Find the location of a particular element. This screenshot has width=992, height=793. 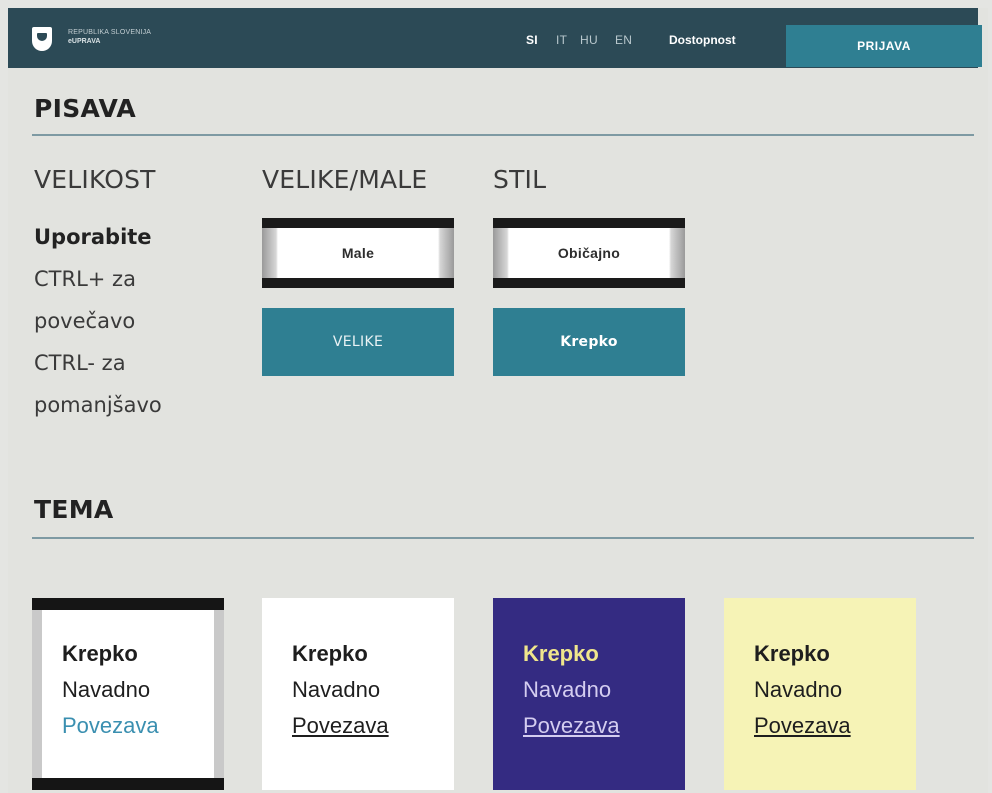

uppercase-option-button: VELIKE is located at coordinates (358, 342).